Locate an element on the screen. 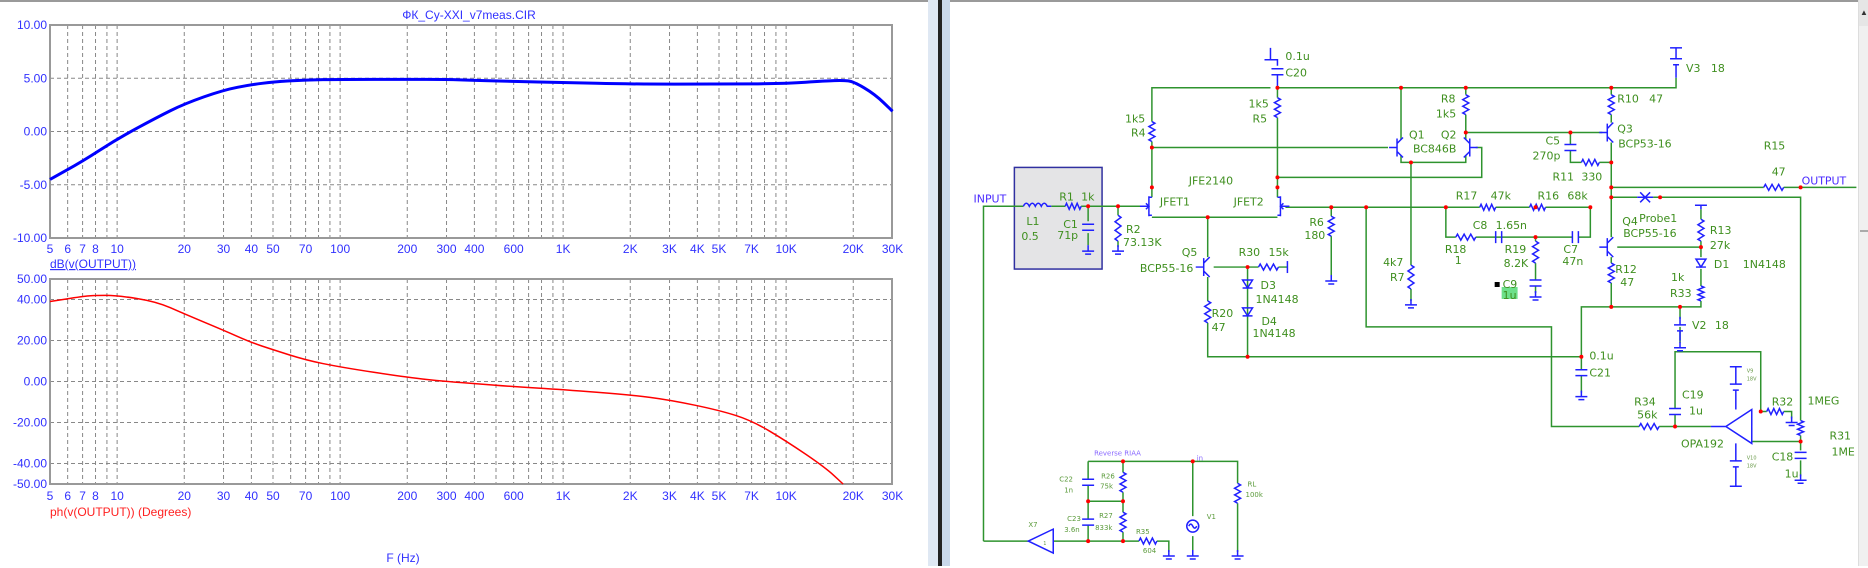  buffer-X7 is located at coordinates (1040, 541).